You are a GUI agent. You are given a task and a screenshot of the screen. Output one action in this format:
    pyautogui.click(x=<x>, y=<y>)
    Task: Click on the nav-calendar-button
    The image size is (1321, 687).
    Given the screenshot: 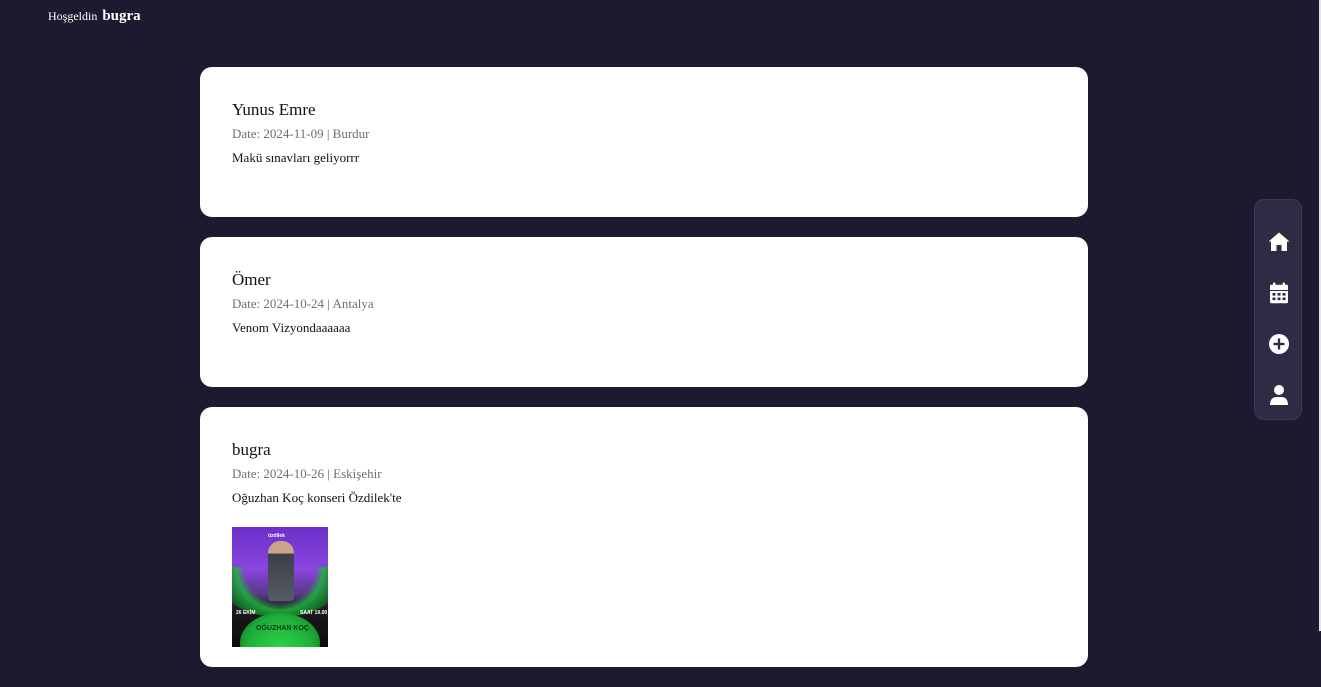 What is the action you would take?
    pyautogui.click(x=1279, y=293)
    